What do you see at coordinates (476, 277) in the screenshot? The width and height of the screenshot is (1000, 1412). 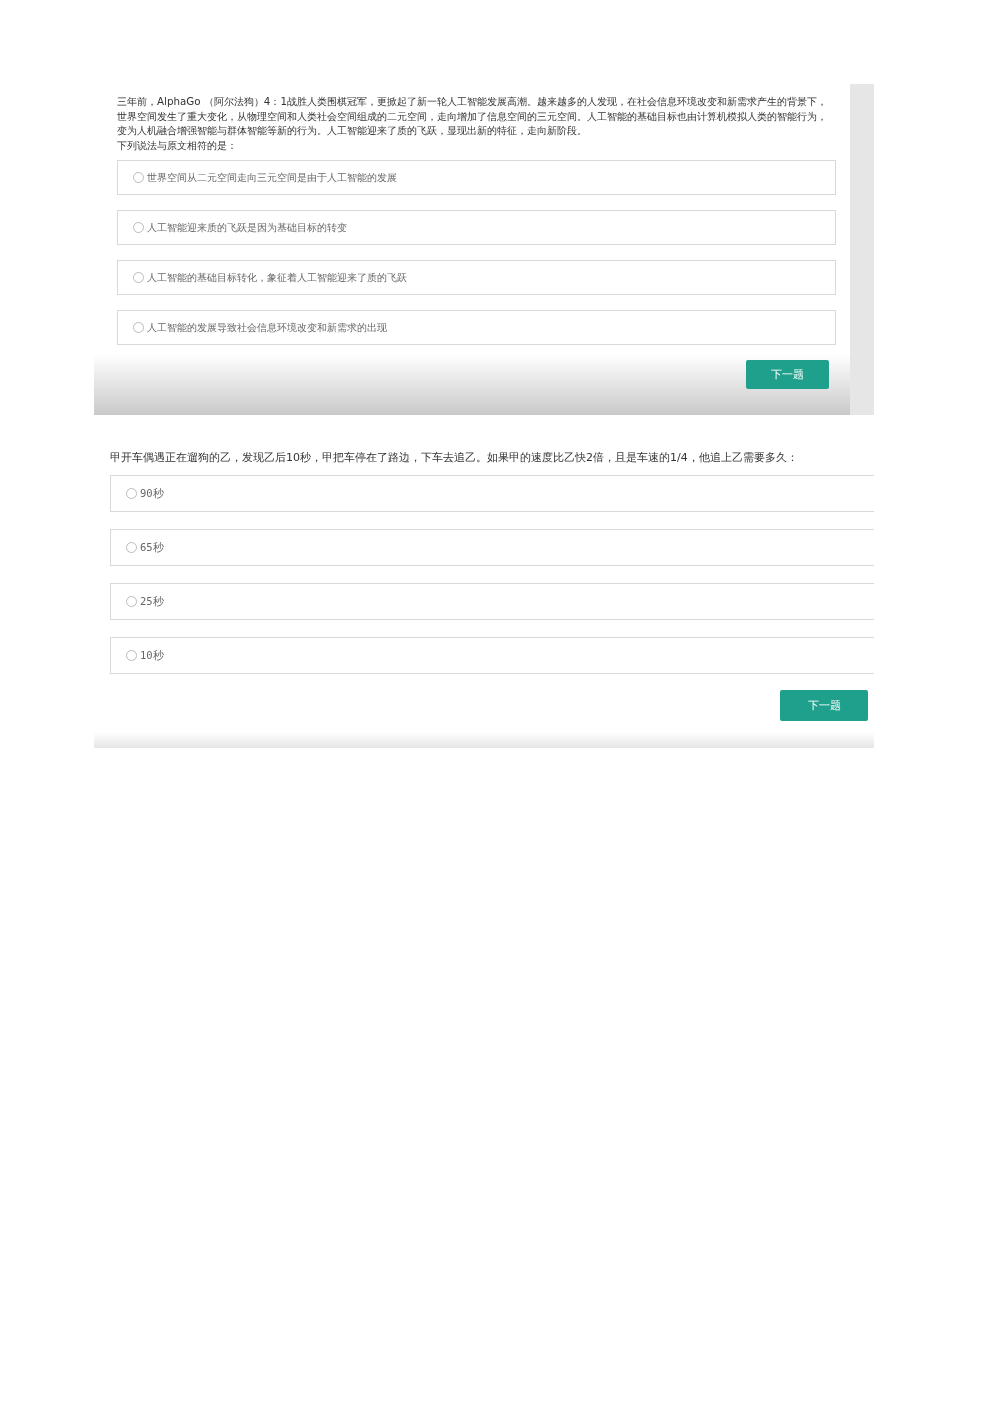 I see `answer-option: 人工智能的基础目标转化，象征着人工智能迎来了质的飞跃` at bounding box center [476, 277].